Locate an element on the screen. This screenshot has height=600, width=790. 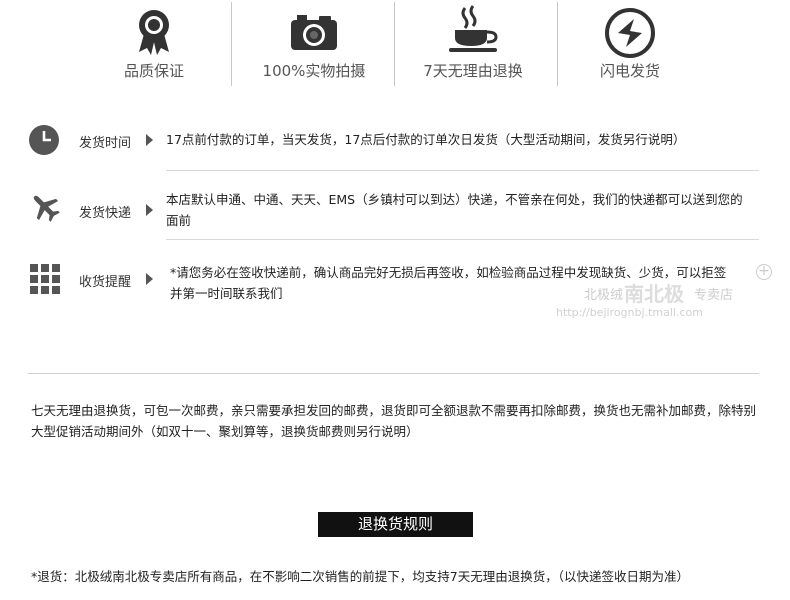
feature-fast-delivery: 闪电发货 is located at coordinates (630, 45).